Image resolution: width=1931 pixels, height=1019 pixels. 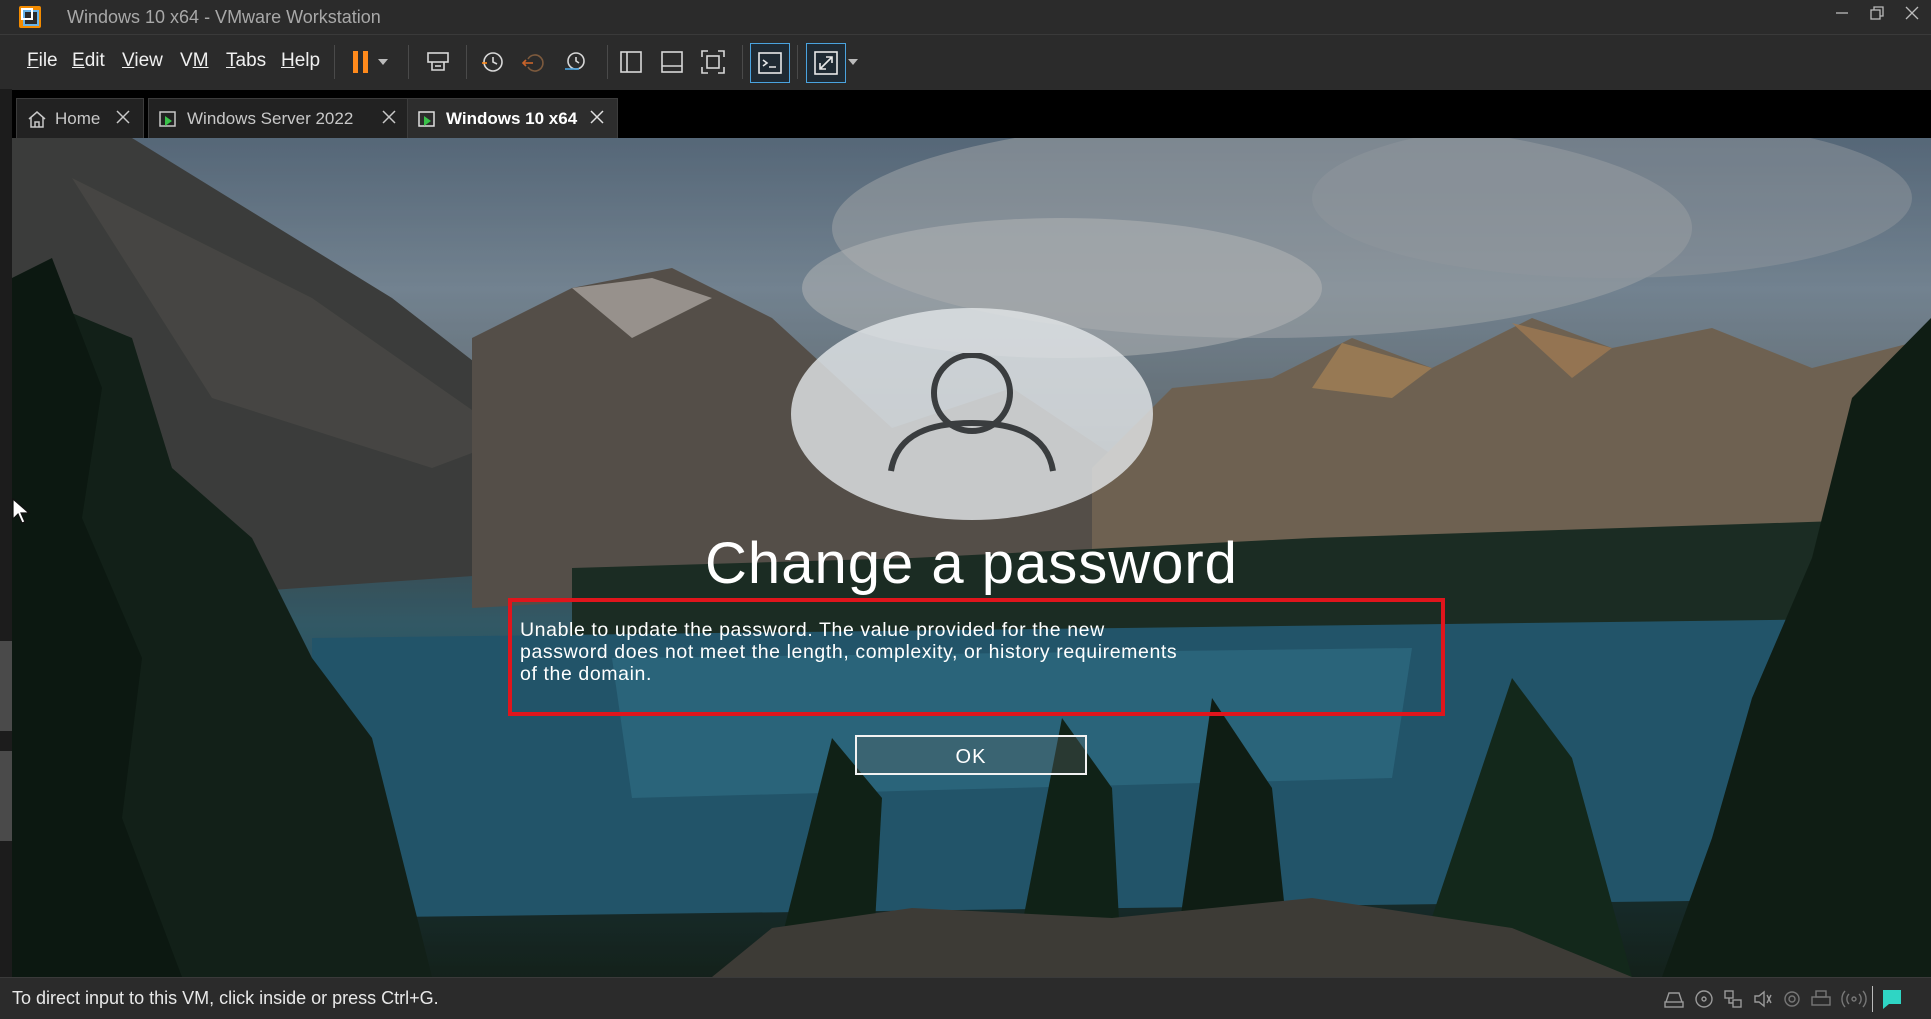 I want to click on vmware-logo-icon, so click(x=30, y=17).